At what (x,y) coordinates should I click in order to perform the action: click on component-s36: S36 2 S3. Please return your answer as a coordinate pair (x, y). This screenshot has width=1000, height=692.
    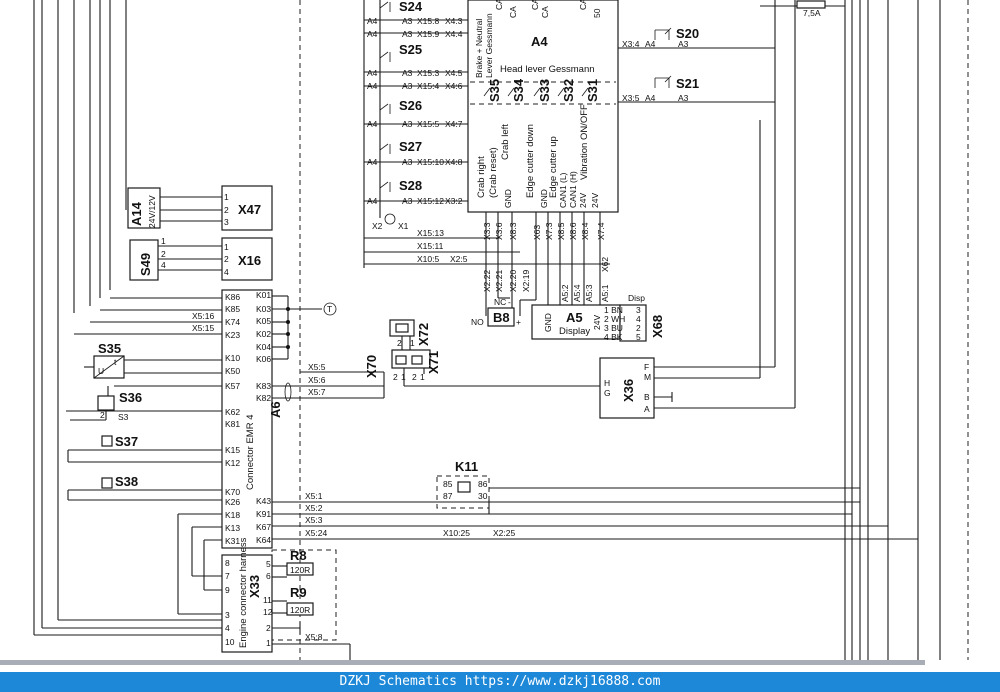
    Looking at the image, I should click on (144, 403).